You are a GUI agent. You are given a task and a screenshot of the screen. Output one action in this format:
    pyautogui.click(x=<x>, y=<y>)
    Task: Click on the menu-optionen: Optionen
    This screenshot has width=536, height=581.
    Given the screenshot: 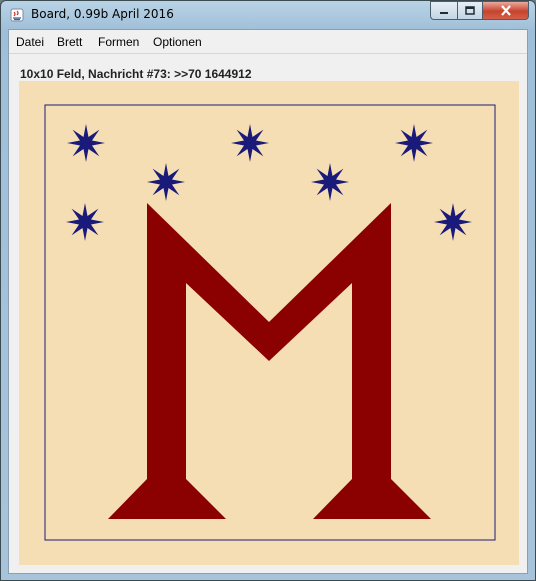 What is the action you would take?
    pyautogui.click(x=177, y=42)
    